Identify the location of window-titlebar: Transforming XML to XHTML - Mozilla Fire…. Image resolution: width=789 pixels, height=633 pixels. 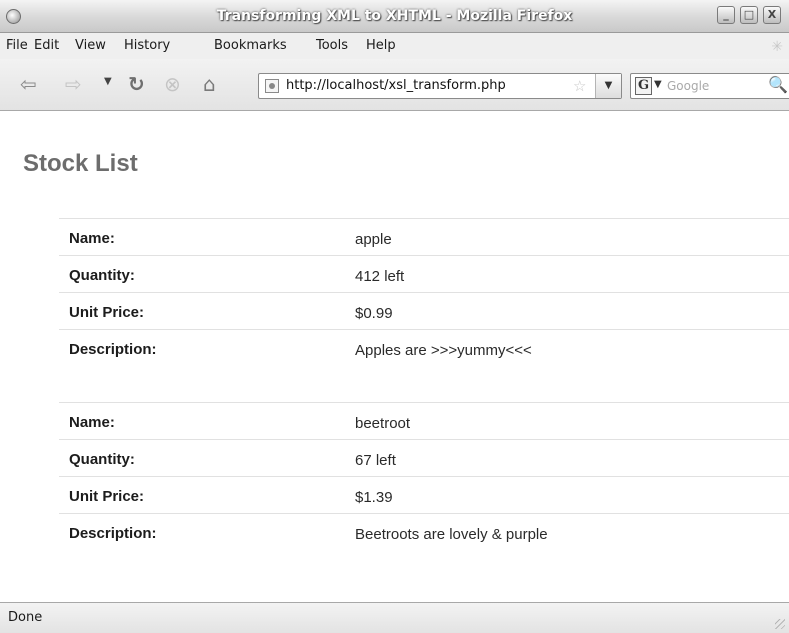
(394, 16).